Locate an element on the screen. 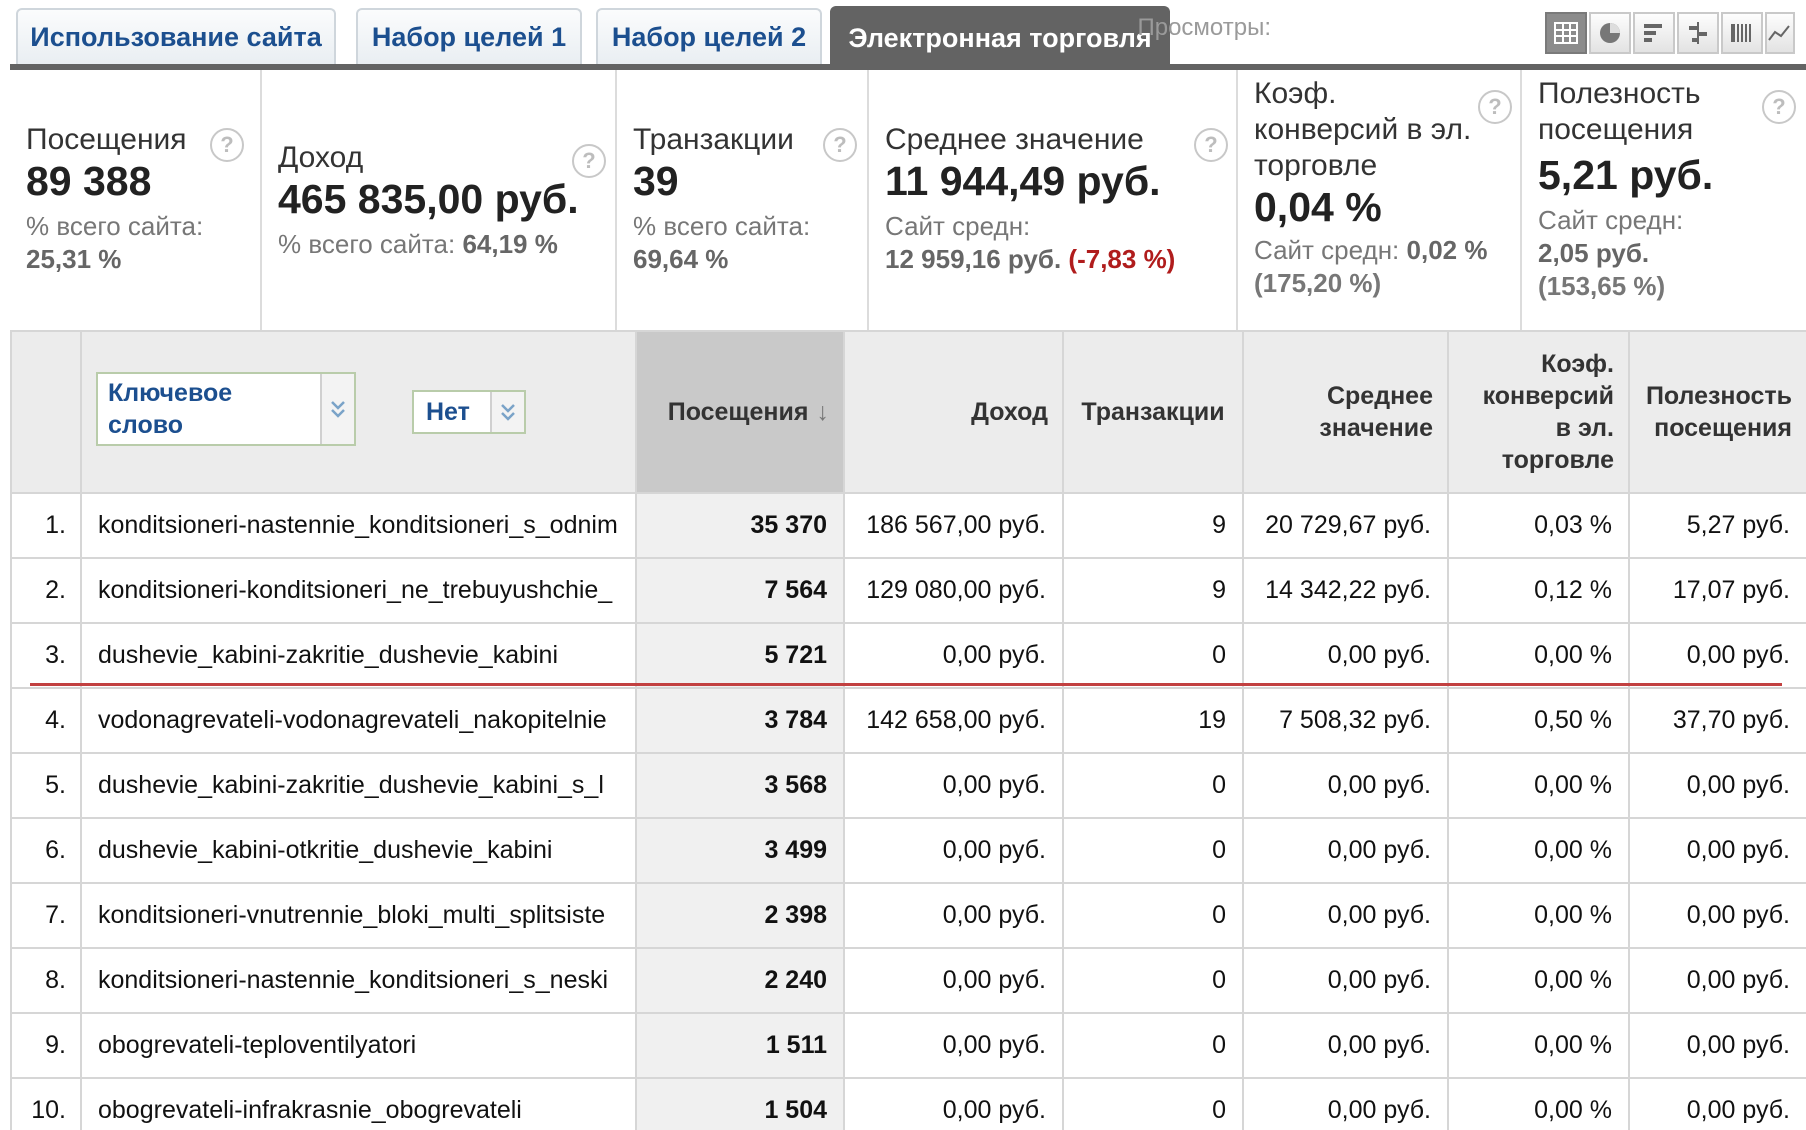  metric-label: Среднее значение is located at coordinates (1014, 139).